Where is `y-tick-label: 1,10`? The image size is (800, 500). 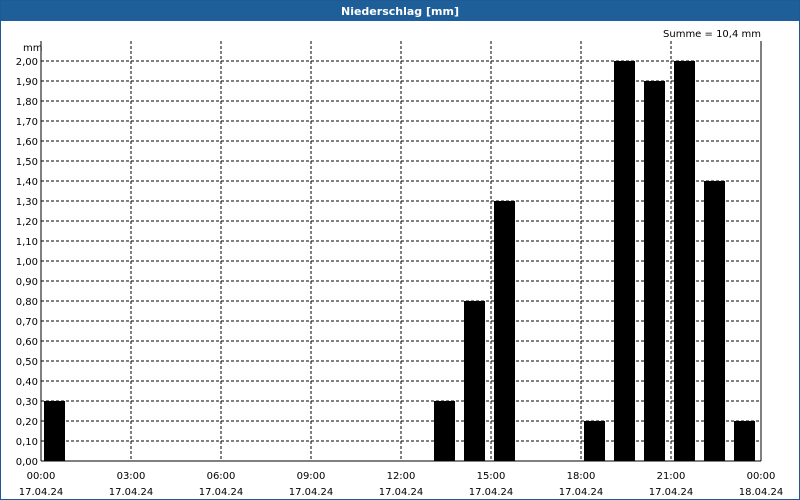
y-tick-label: 1,10 is located at coordinates (27, 242).